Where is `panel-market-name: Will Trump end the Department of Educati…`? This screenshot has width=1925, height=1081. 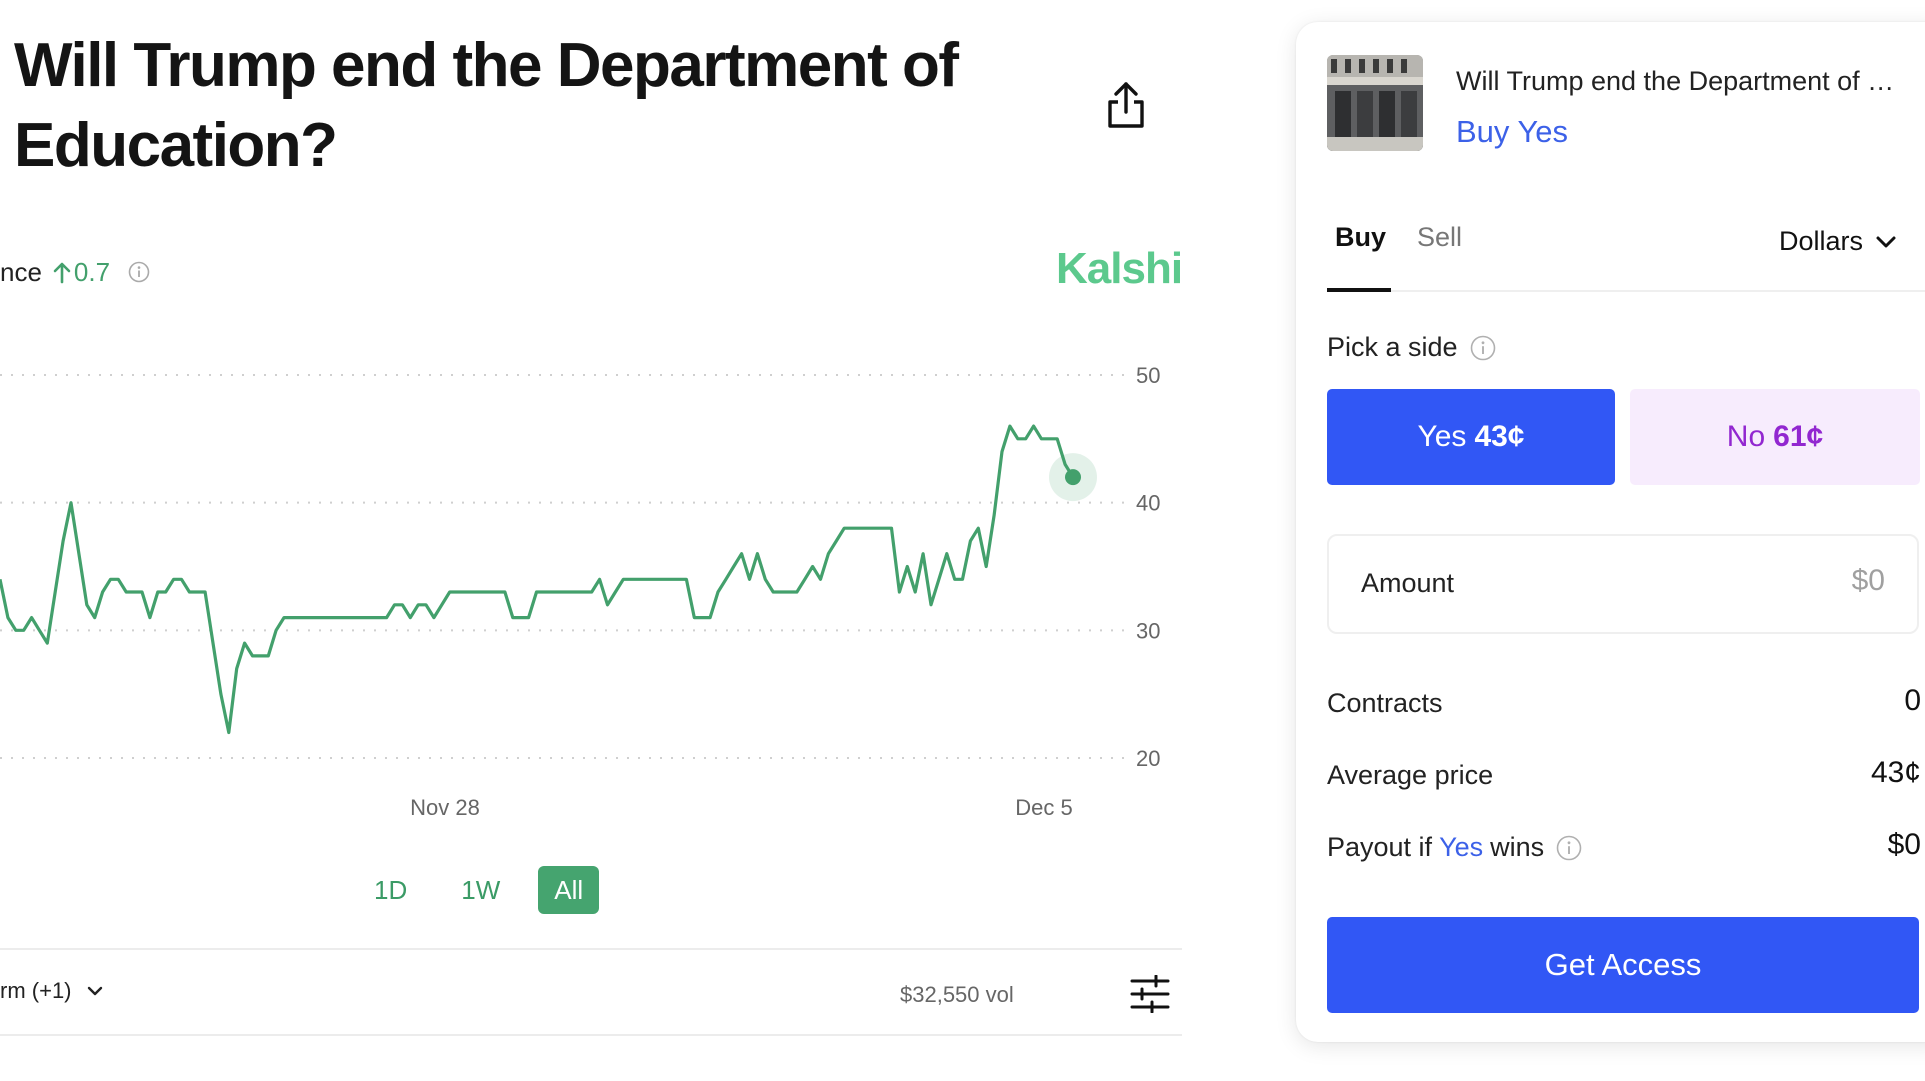
panel-market-name: Will Trump end the Department of Educati… is located at coordinates (1681, 81).